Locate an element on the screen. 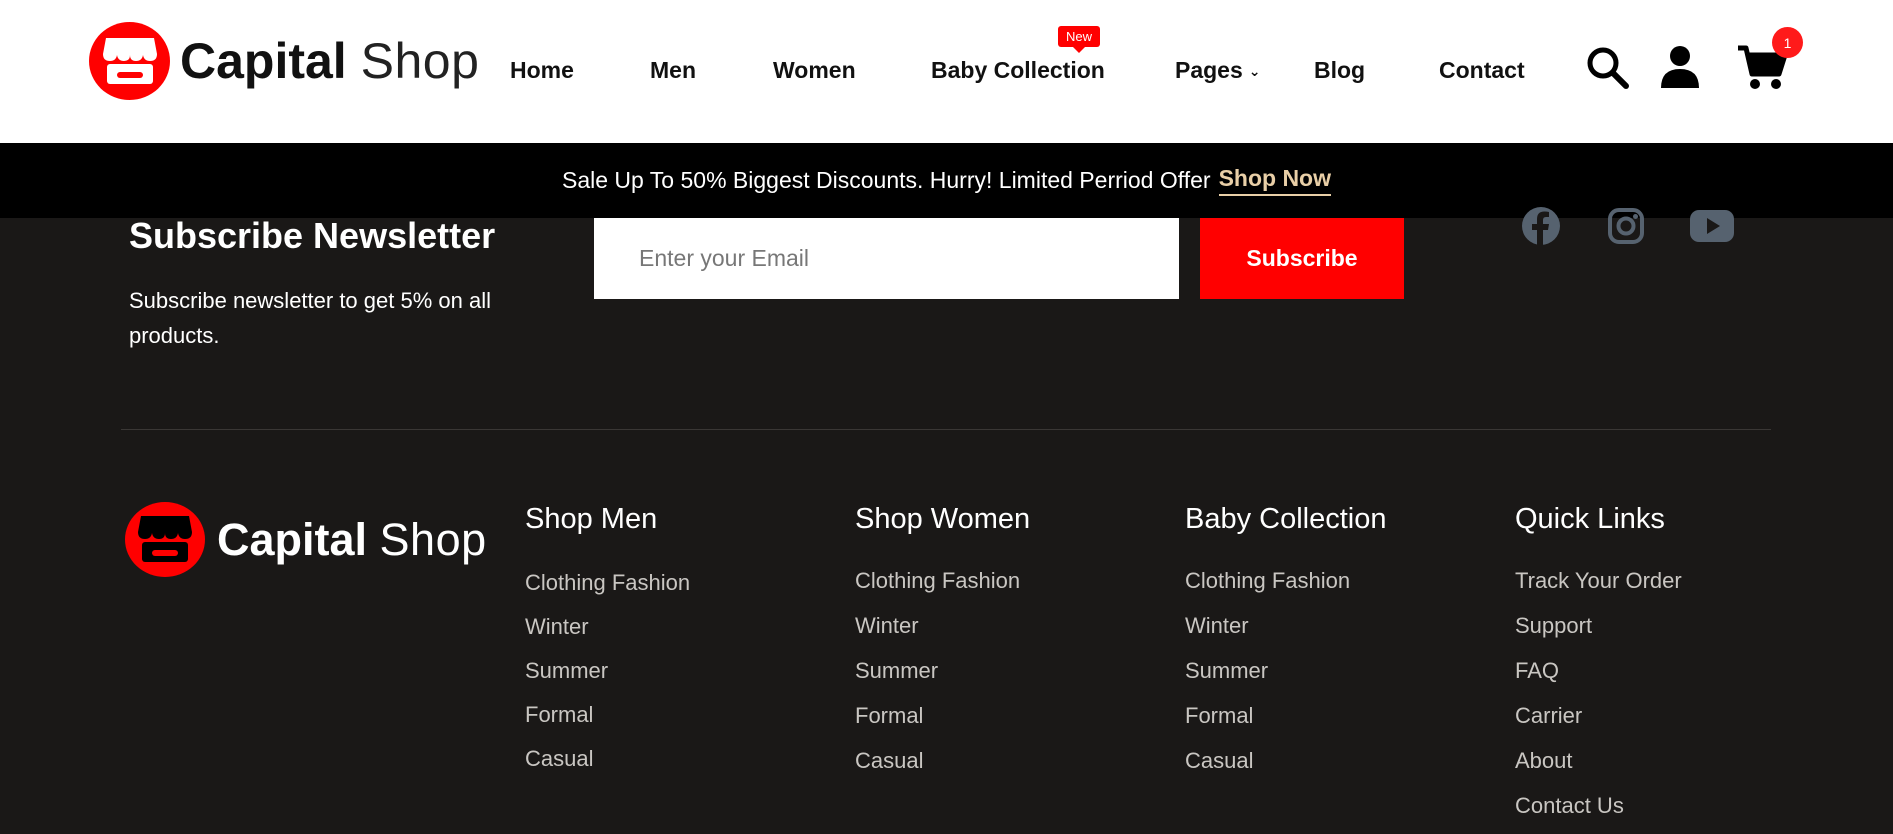 The height and width of the screenshot is (834, 1893). footer-divider is located at coordinates (946, 429).